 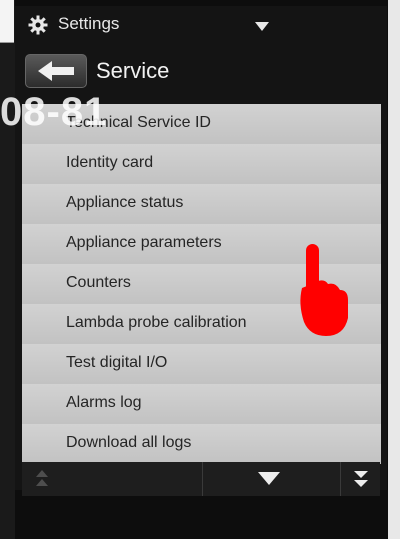 What do you see at coordinates (38, 25) in the screenshot?
I see `gear-icon` at bounding box center [38, 25].